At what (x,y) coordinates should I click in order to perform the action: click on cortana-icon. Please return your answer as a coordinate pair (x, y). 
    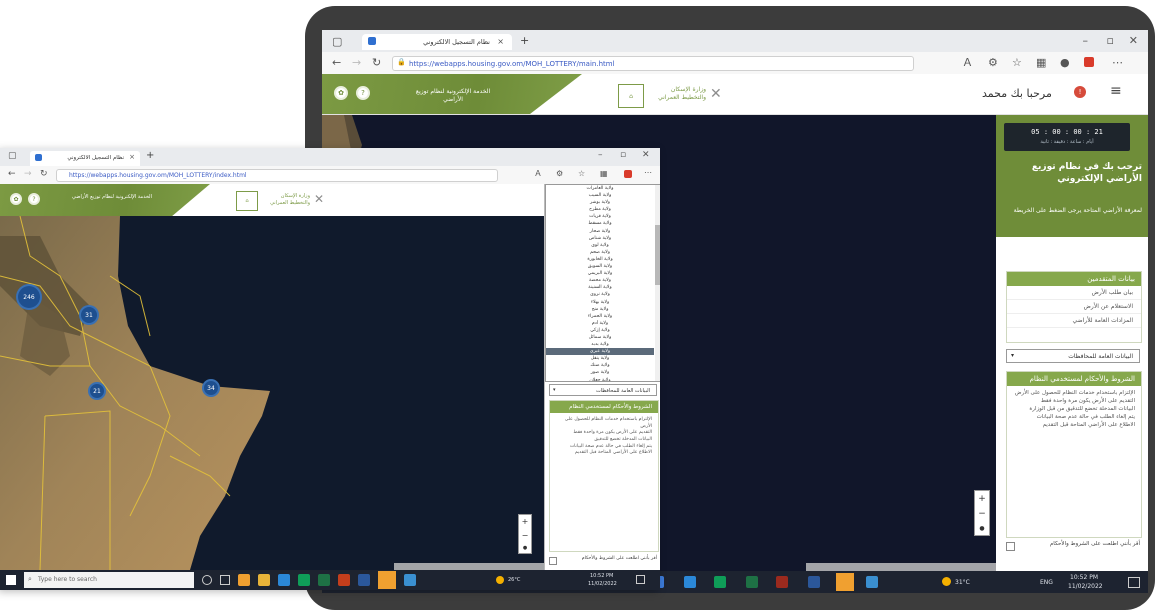
    Looking at the image, I should click on (207, 580).